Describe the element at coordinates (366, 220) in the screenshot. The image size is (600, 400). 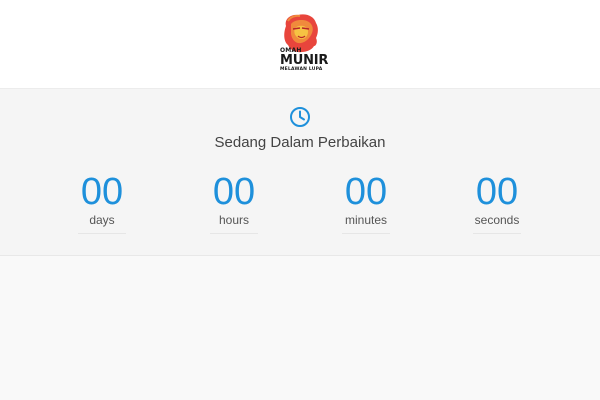
I see `countdown-label: minutes` at that location.